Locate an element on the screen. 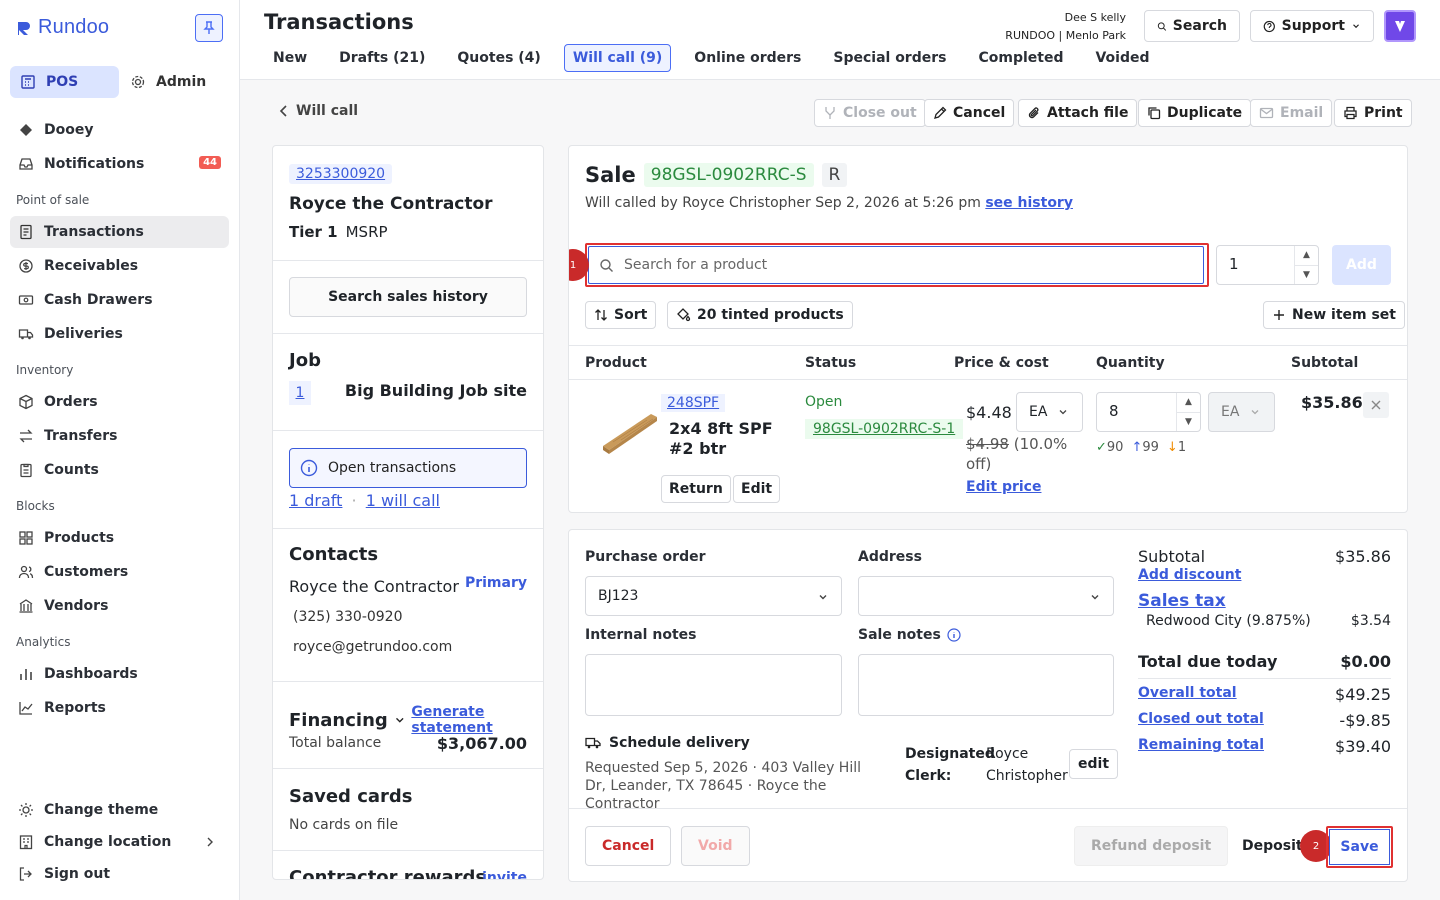  void-button: Void is located at coordinates (715, 846).